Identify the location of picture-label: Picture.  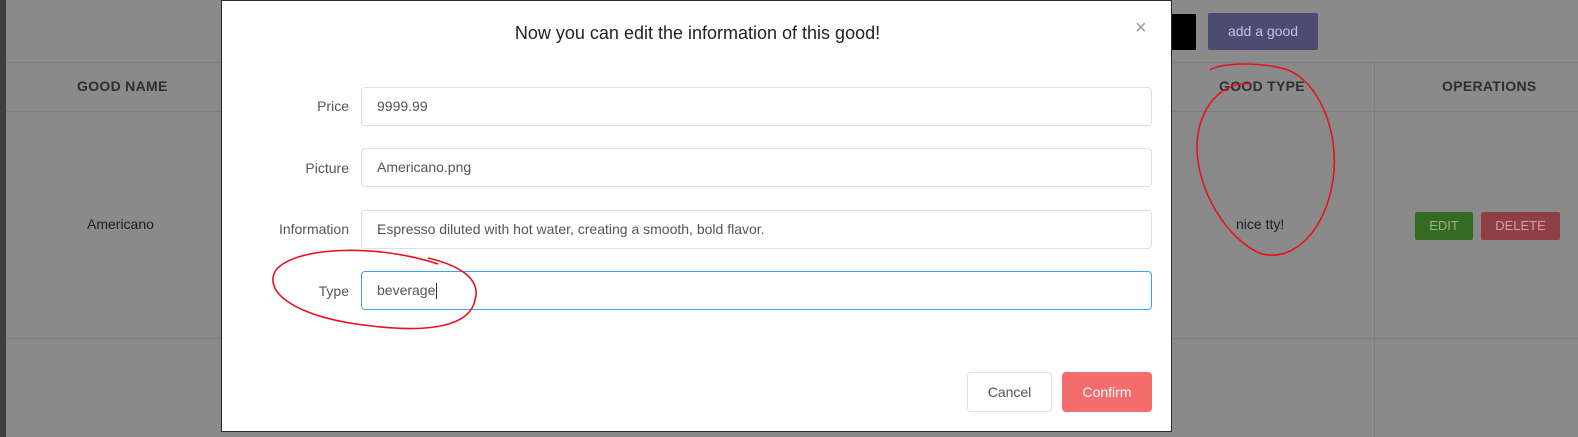
(327, 168).